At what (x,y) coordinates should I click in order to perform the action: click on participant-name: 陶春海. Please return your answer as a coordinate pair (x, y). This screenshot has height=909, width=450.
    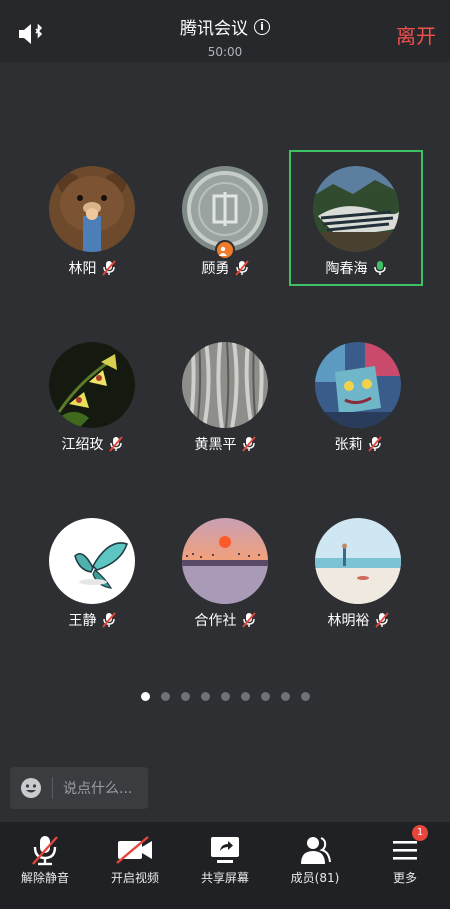
    Looking at the image, I should click on (346, 269).